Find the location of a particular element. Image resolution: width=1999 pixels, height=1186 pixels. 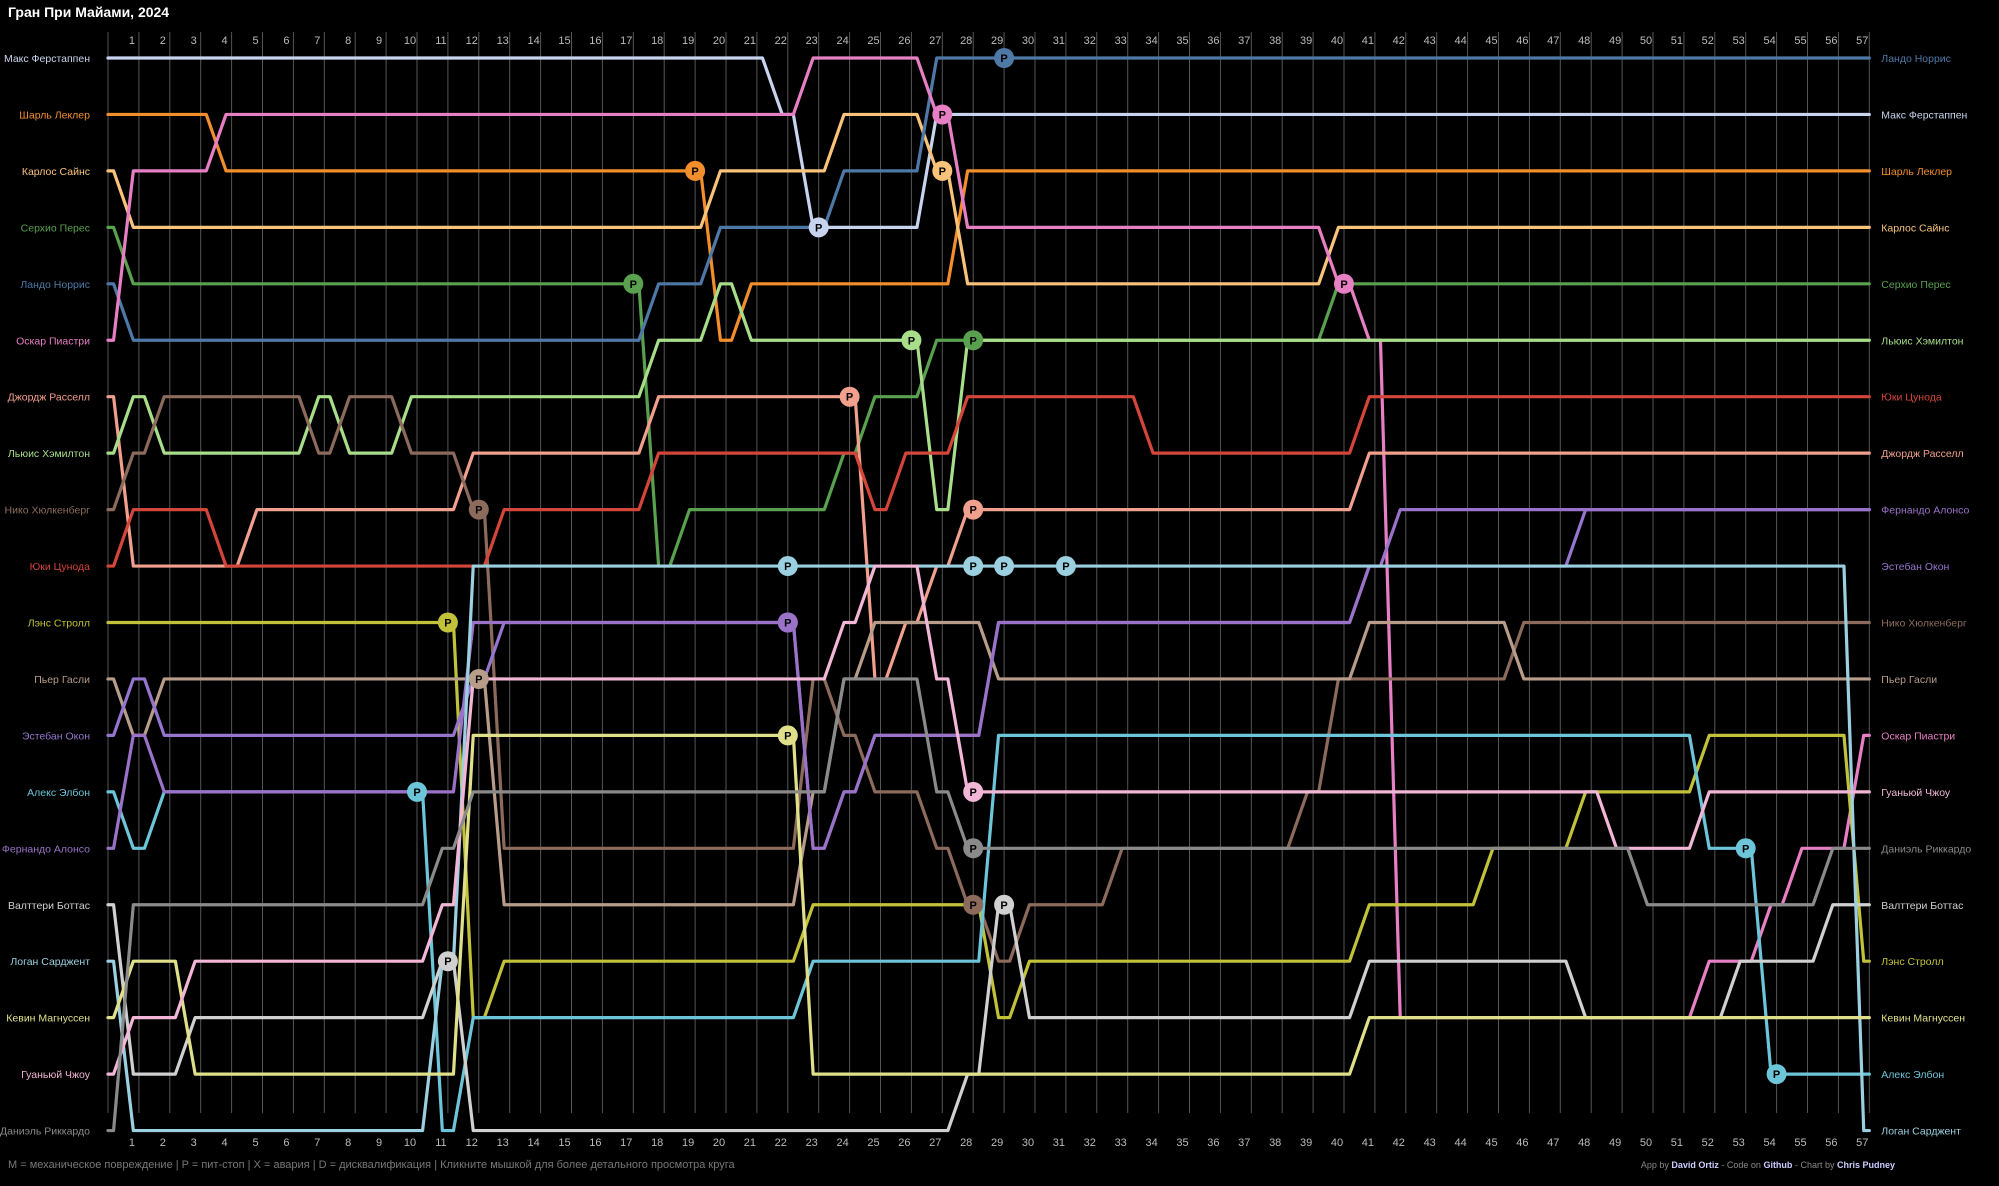

finish-position-label: Алекс Элбон is located at coordinates (1912, 1075).